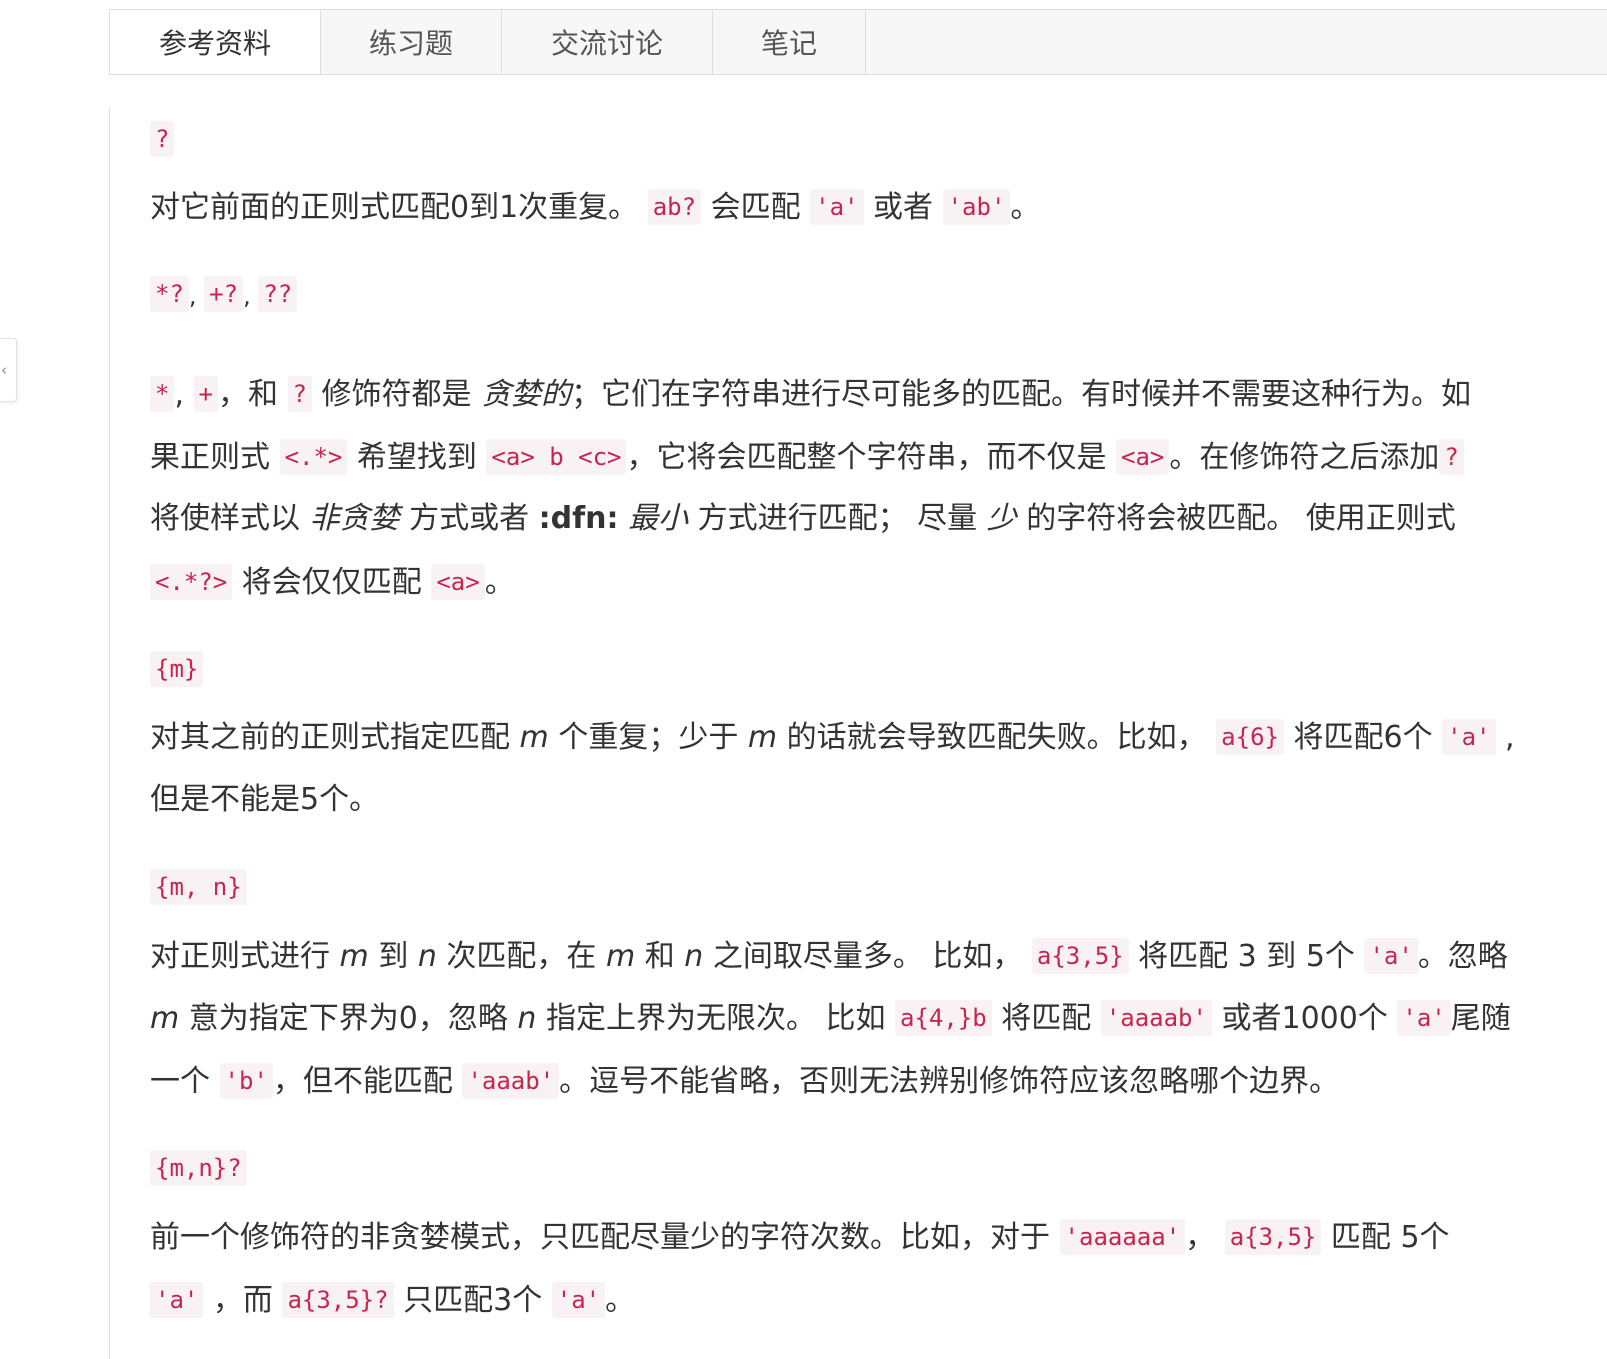 The width and height of the screenshot is (1607, 1359). Describe the element at coordinates (1250, 737) in the screenshot. I see `inline-code: a{6}` at that location.